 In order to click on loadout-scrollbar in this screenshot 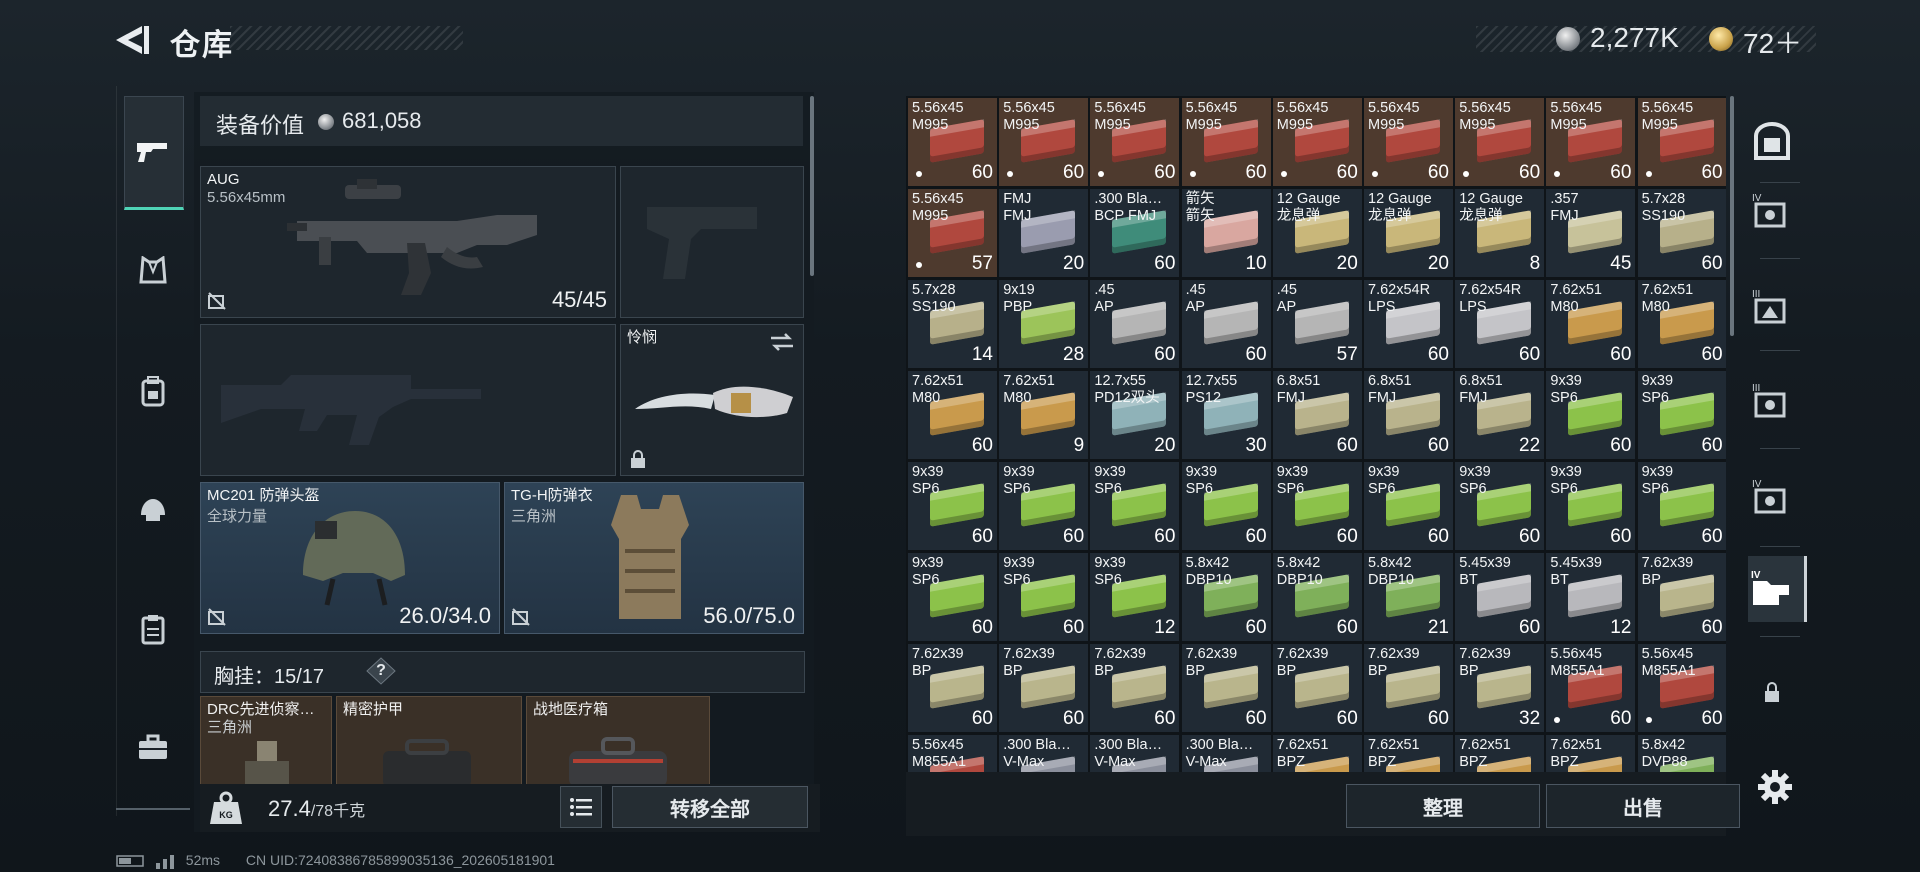, I will do `click(812, 186)`.